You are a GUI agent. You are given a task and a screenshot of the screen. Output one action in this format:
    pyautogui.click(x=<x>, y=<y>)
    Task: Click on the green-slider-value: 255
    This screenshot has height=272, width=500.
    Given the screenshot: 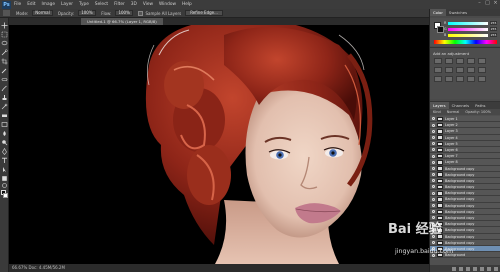 What is the action you would take?
    pyautogui.click(x=493, y=29)
    